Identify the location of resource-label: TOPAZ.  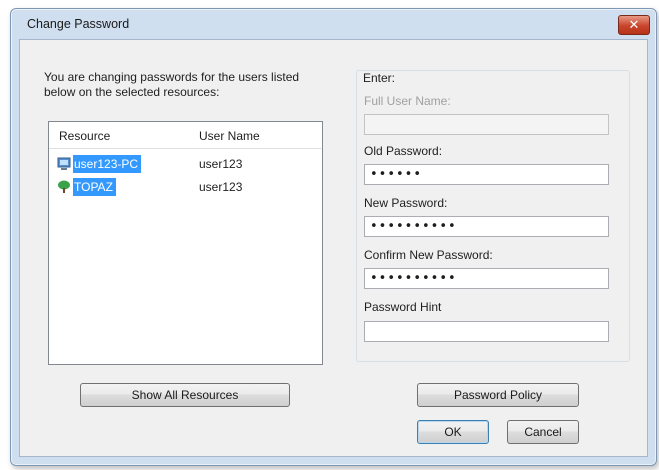
(94, 186).